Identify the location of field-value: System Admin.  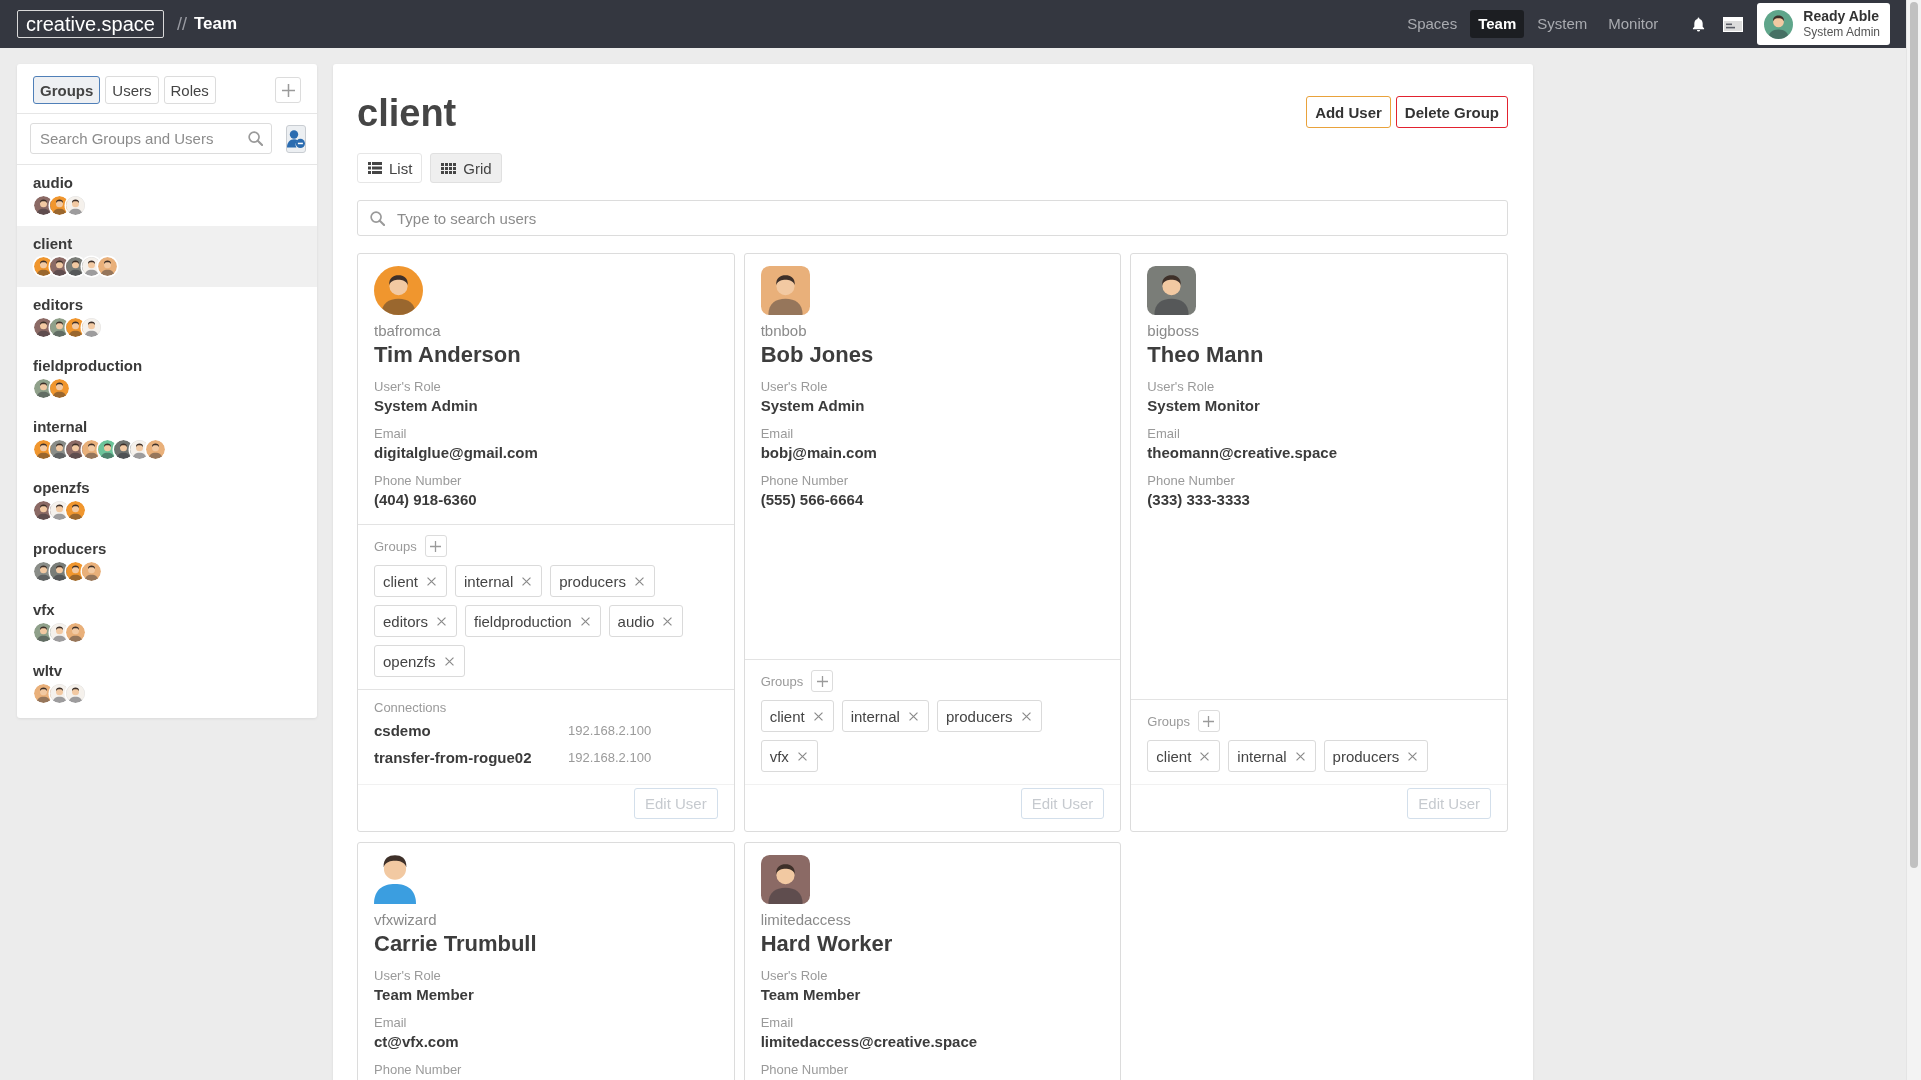
(426, 406).